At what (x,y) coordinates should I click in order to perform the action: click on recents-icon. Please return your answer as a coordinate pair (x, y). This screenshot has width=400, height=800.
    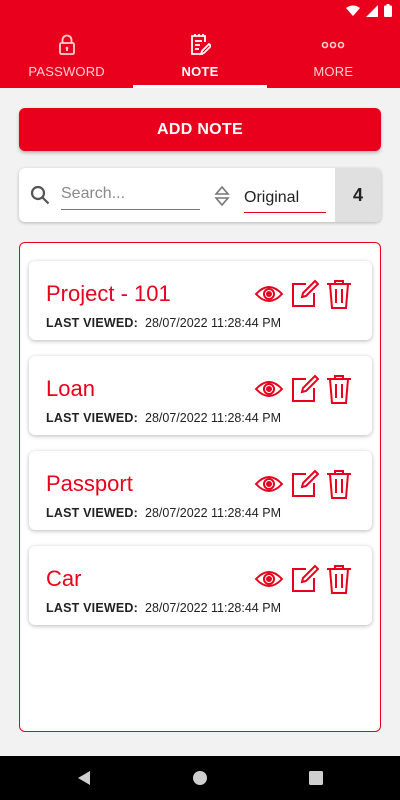
    Looking at the image, I should click on (316, 778).